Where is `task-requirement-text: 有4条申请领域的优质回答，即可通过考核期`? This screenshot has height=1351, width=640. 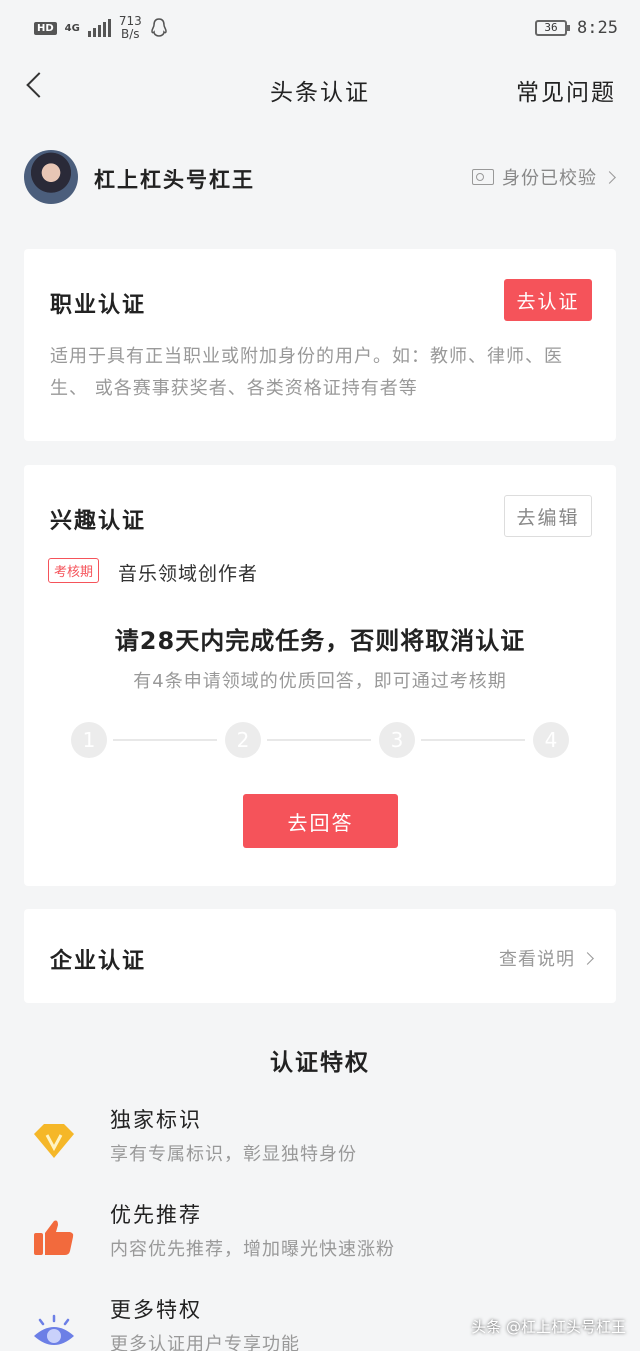
task-requirement-text: 有4条申请领域的优质回答，即可通过考核期 is located at coordinates (320, 681).